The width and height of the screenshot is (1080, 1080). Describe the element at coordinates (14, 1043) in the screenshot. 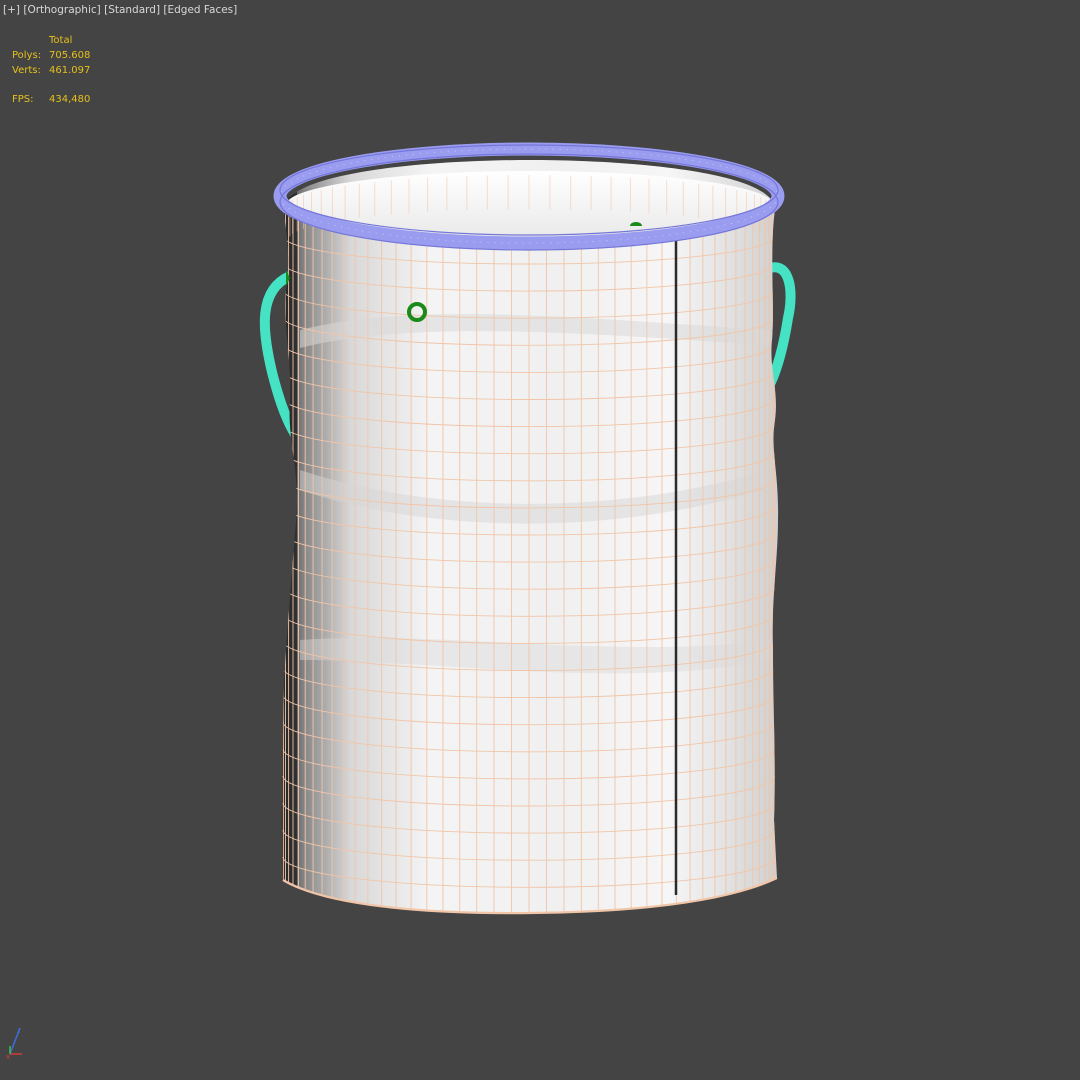

I see `xyz-axis-gizmo-icon: z x` at that location.